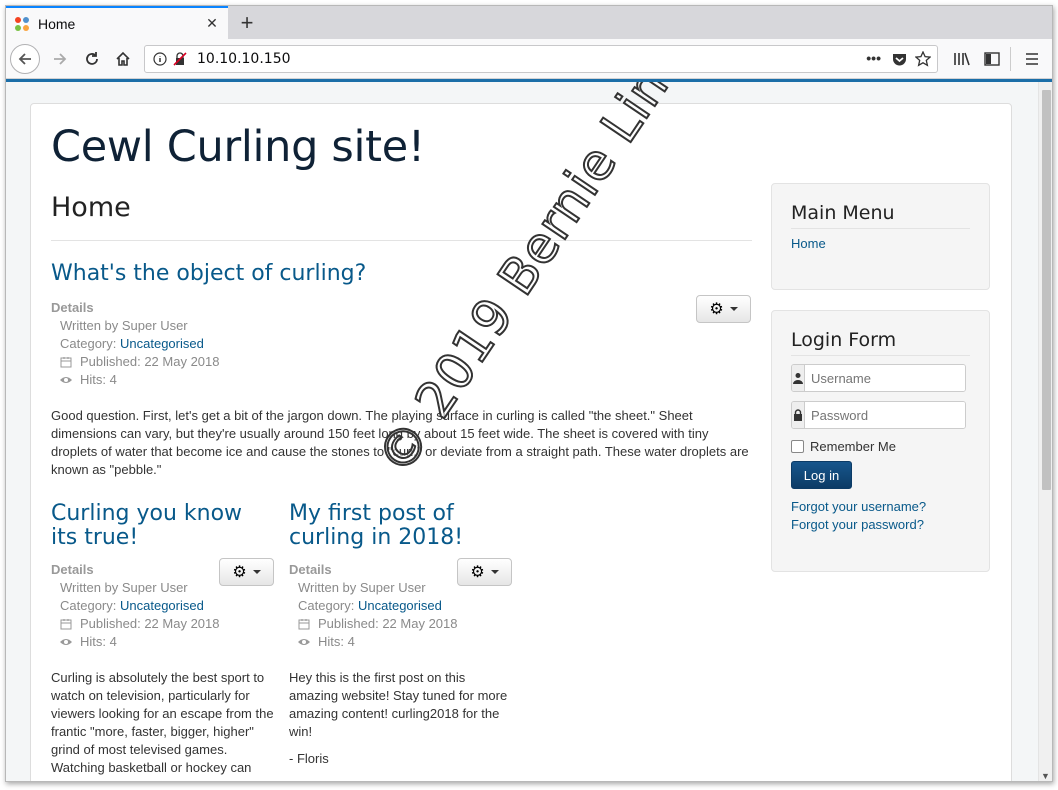 The width and height of the screenshot is (1058, 790). What do you see at coordinates (857, 524) in the screenshot?
I see `forgot-password-link: Forgot your password?` at bounding box center [857, 524].